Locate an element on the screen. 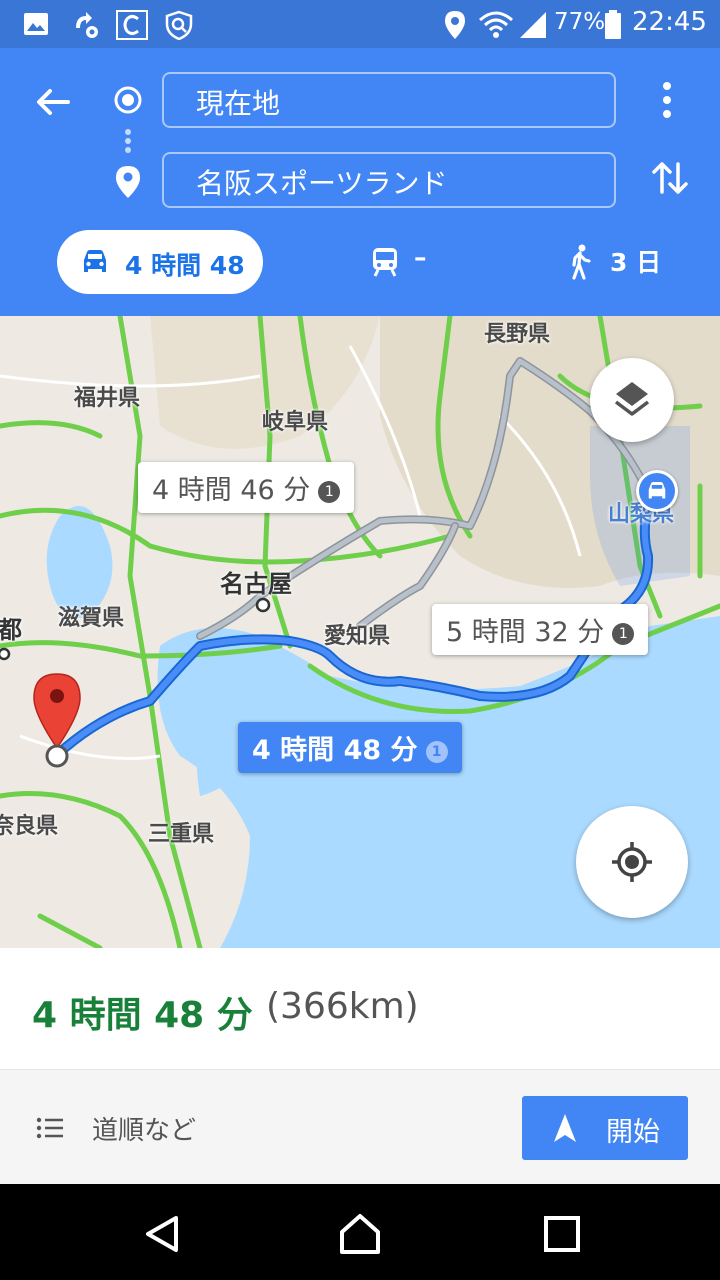 The width and height of the screenshot is (720, 1280). mode-tab-driving: 4 時間 48 is located at coordinates (160, 262).